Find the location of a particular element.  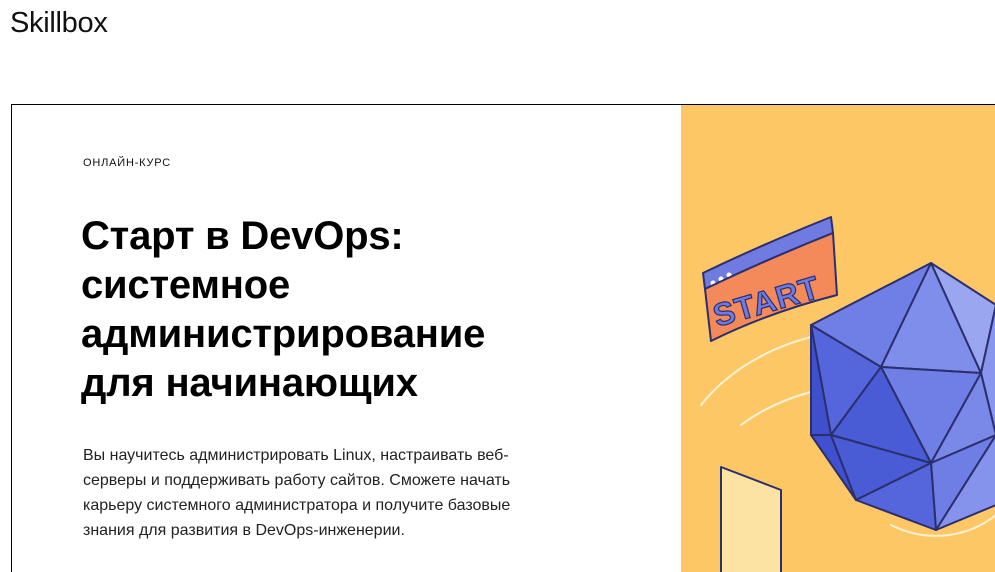

paper-sheet is located at coordinates (751, 519).